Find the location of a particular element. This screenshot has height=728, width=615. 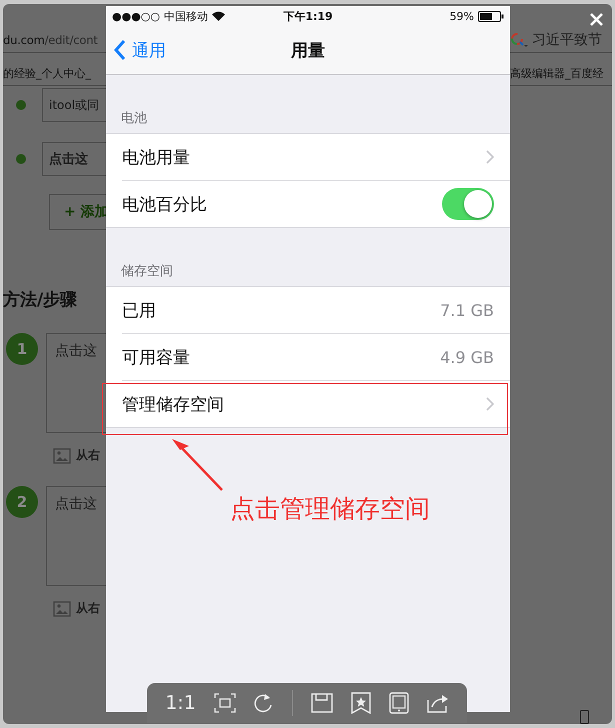

row-value: 7.1 GB is located at coordinates (467, 310).